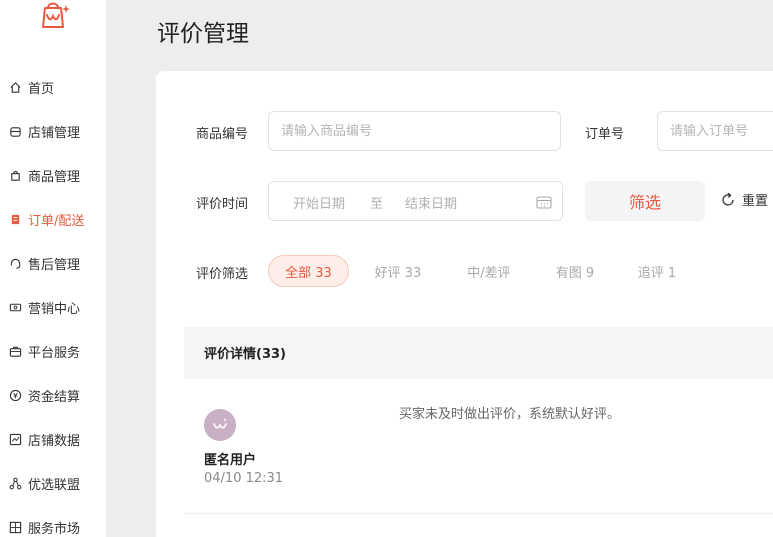 This screenshot has height=537, width=773. Describe the element at coordinates (54, 353) in the screenshot. I see `sidebar-item-label: 平台服务` at that location.